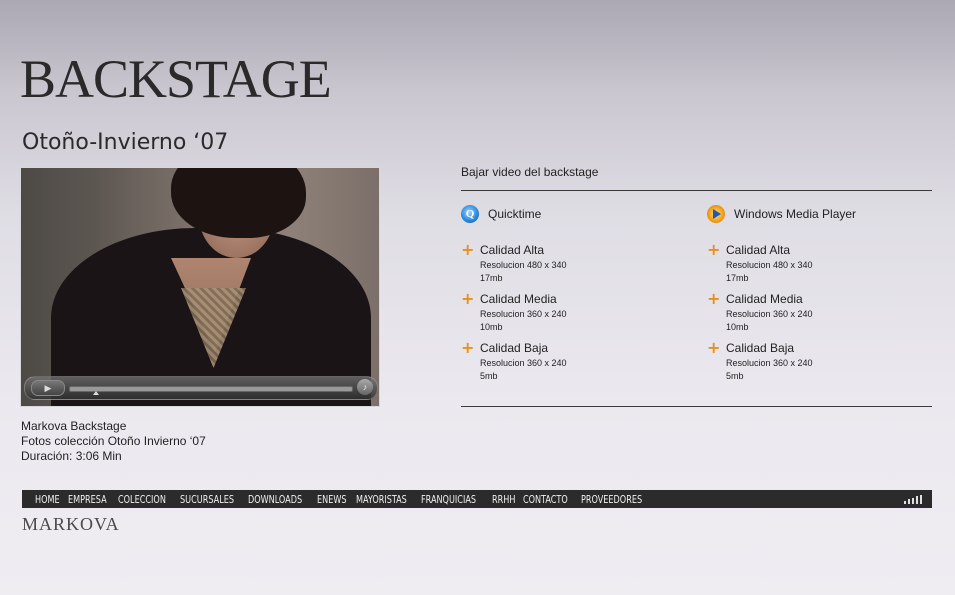 This screenshot has width=955, height=595. Describe the element at coordinates (275, 499) in the screenshot. I see `nav-item-downloads: DOWNLOADS` at that location.